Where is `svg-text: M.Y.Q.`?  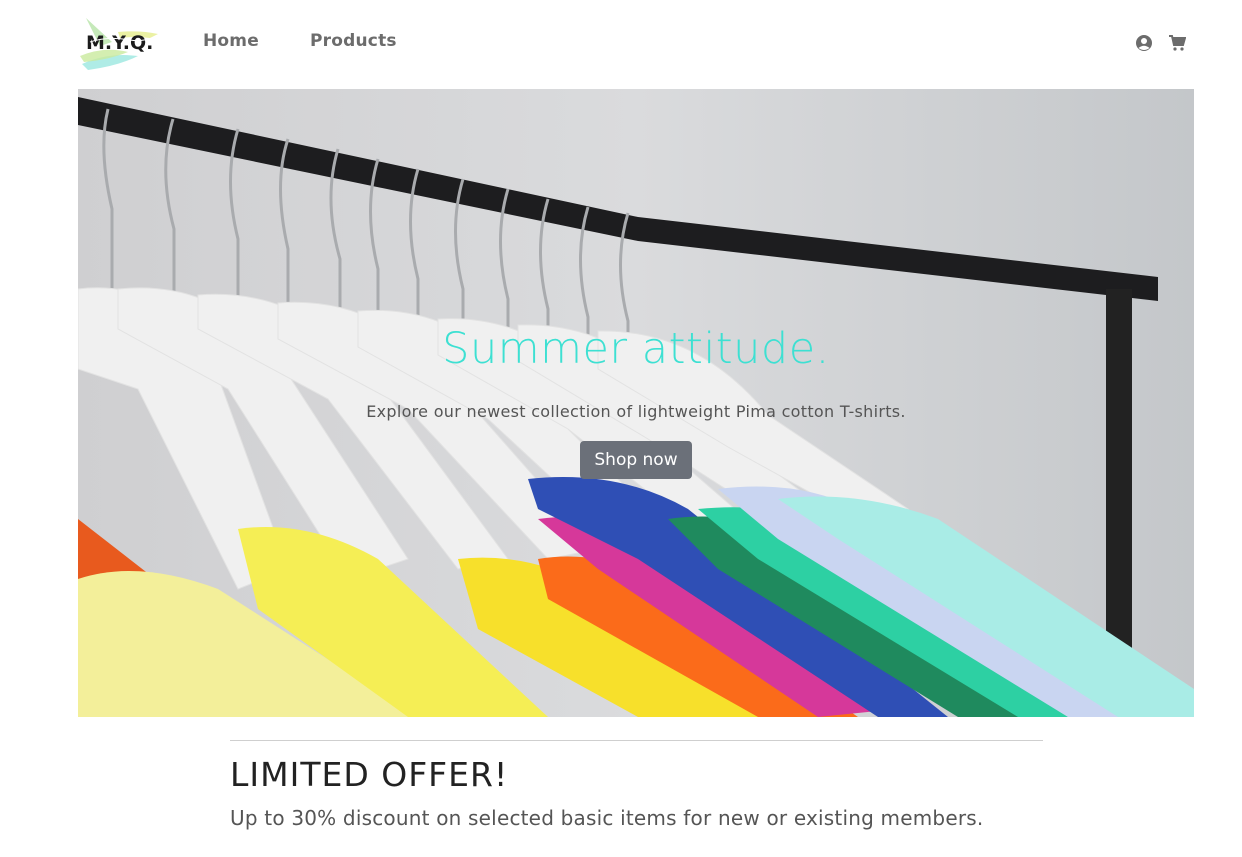
svg-text: M.Y.Q. is located at coordinates (119, 43).